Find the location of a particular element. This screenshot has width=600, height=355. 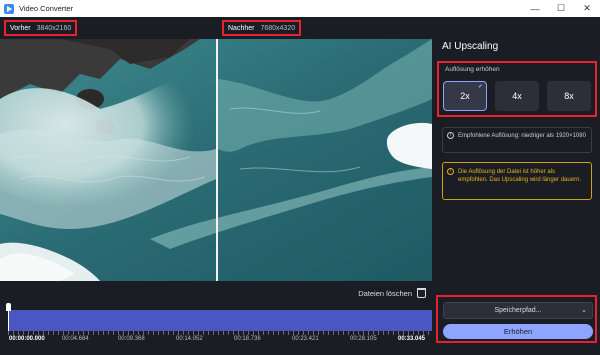

title-bar: Video Converter — ☐ ✕ is located at coordinates (300, 8).